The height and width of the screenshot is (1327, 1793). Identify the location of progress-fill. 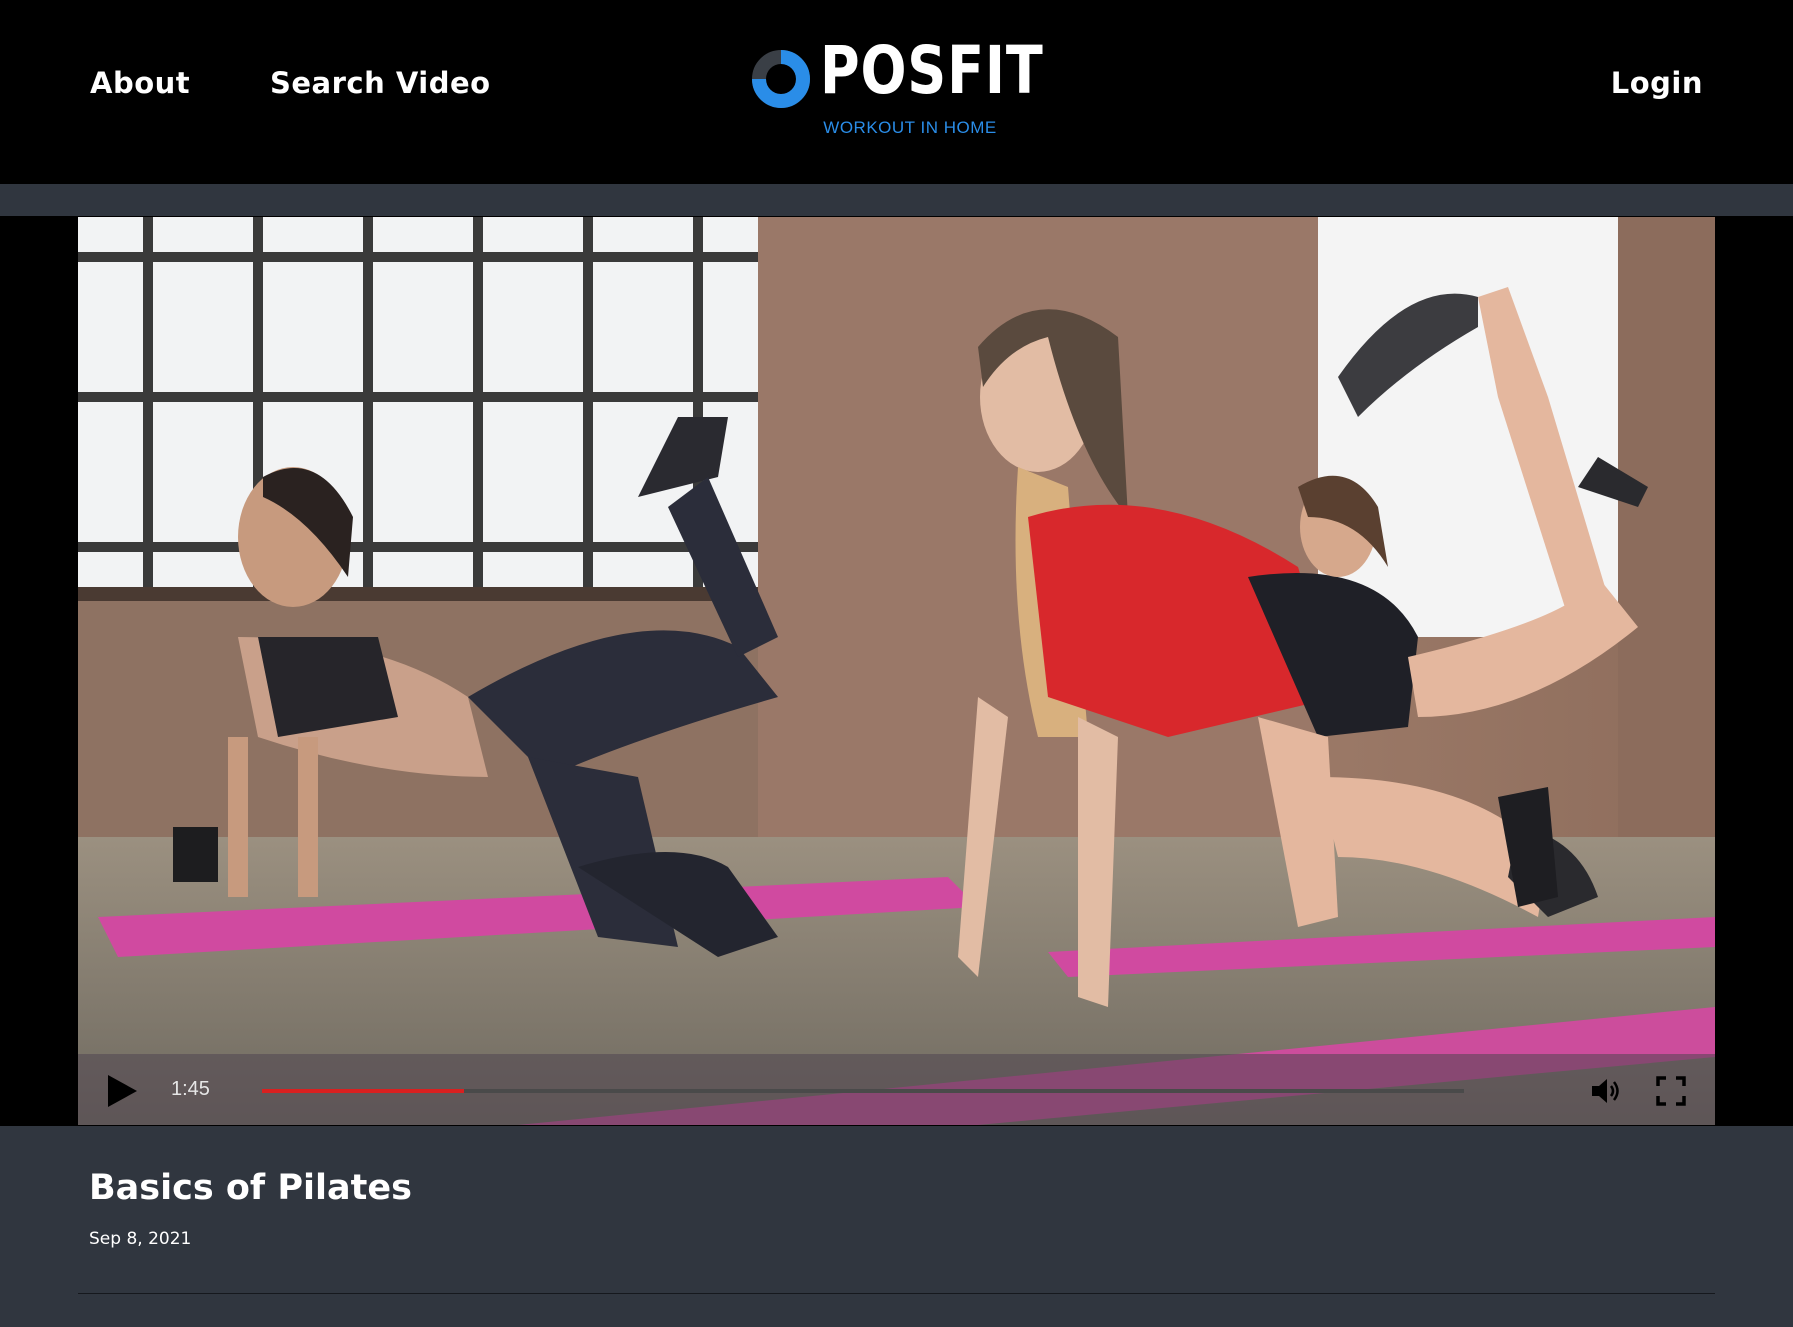
(363, 1091).